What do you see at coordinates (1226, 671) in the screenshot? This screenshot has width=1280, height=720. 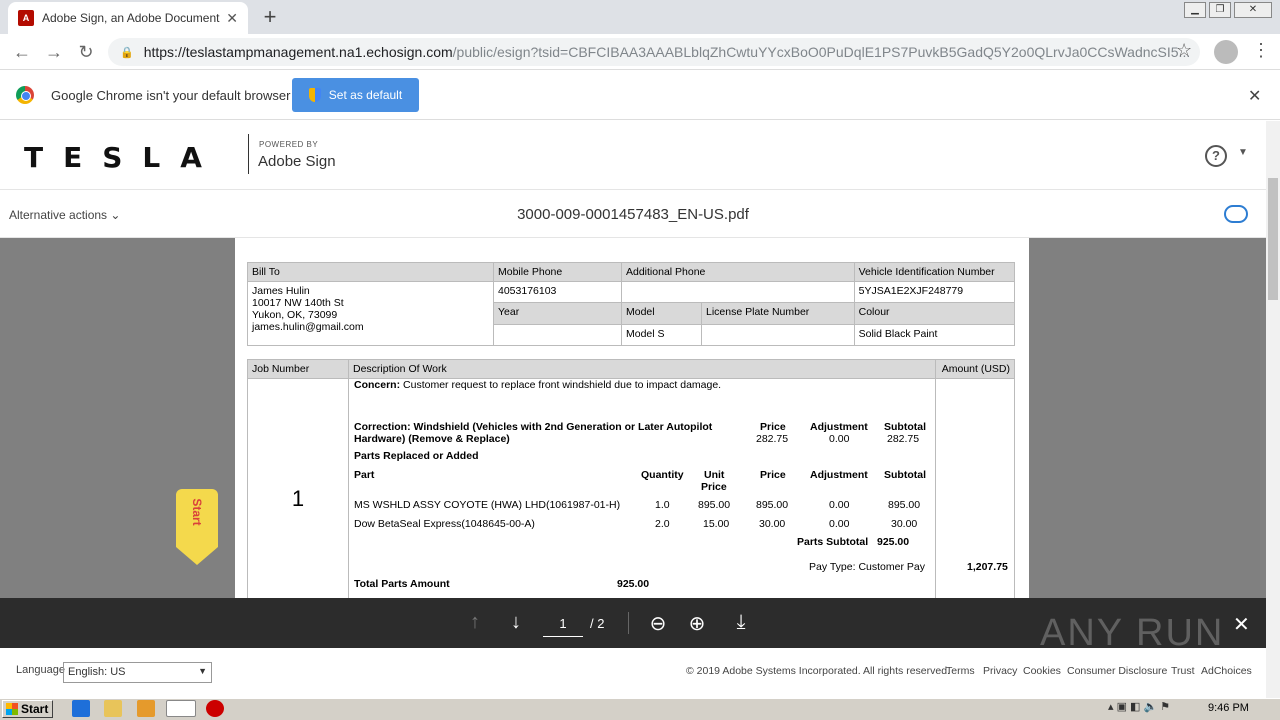 I see `footer-link-adchoices: AdChoices` at bounding box center [1226, 671].